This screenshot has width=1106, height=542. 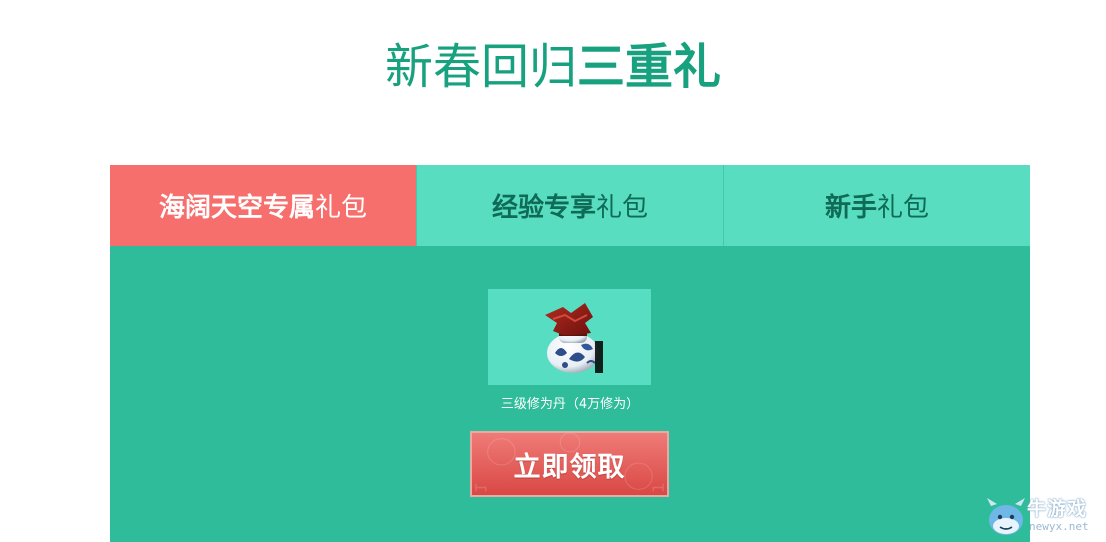 I want to click on page-title: 新春回归三重礼, so click(x=553, y=67).